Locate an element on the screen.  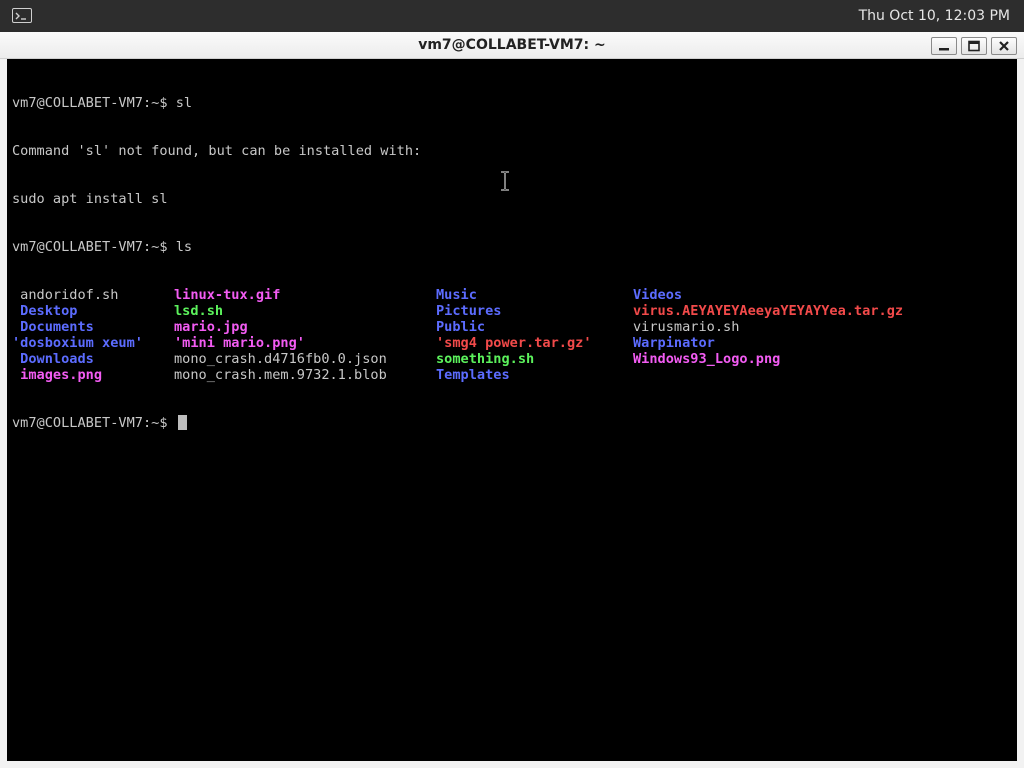
ls-entry-archive: 'smg4 power.tar.gz' is located at coordinates (514, 343).